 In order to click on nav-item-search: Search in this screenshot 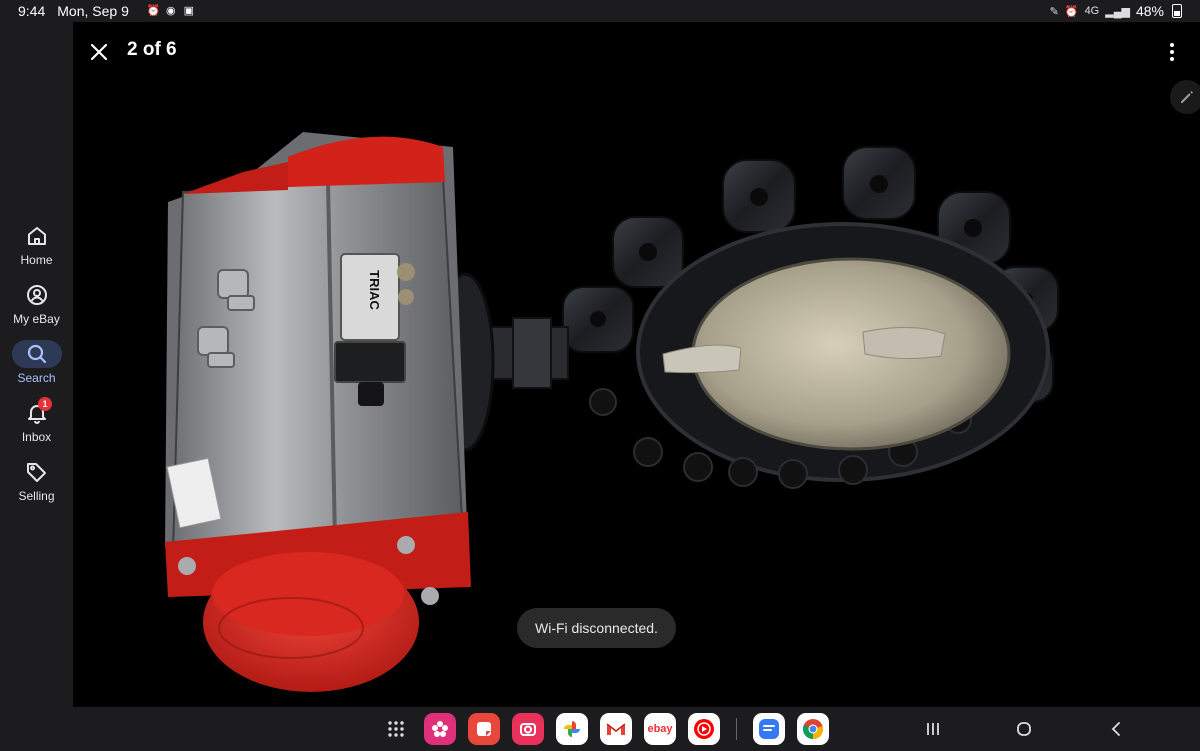, I will do `click(36, 364)`.